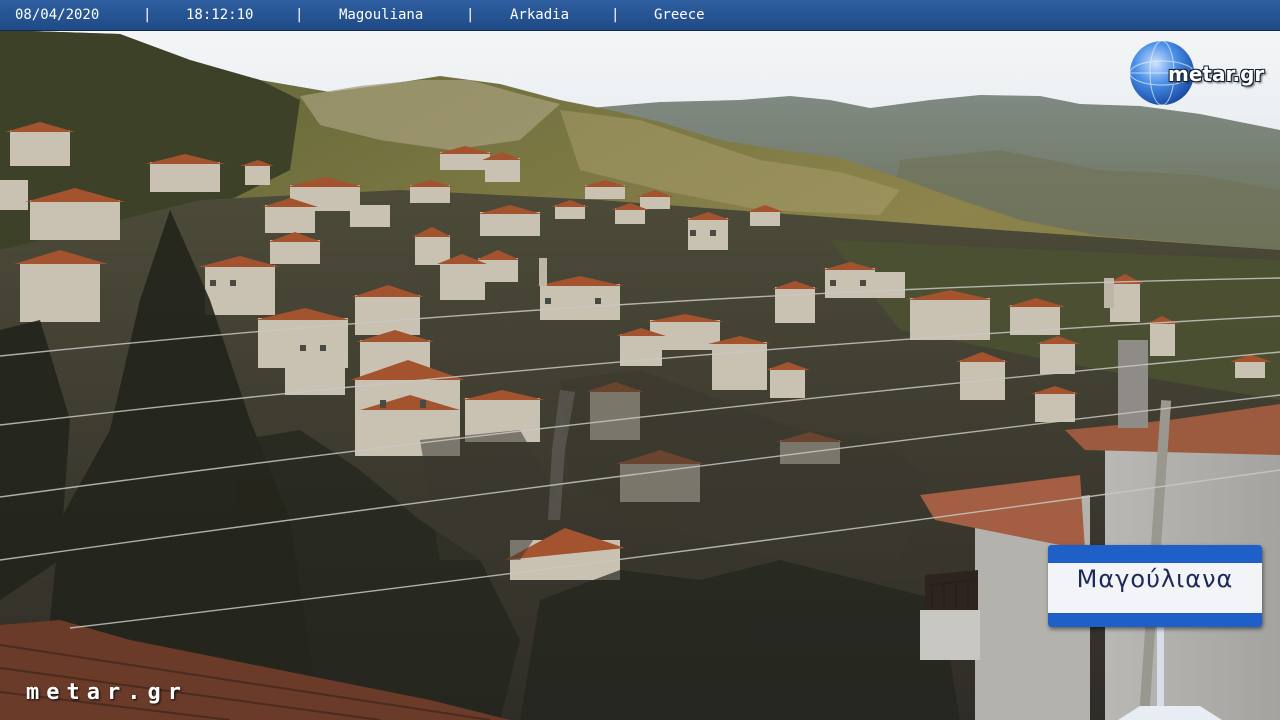  What do you see at coordinates (679, 15) in the screenshot?
I see `country-label: Greece` at bounding box center [679, 15].